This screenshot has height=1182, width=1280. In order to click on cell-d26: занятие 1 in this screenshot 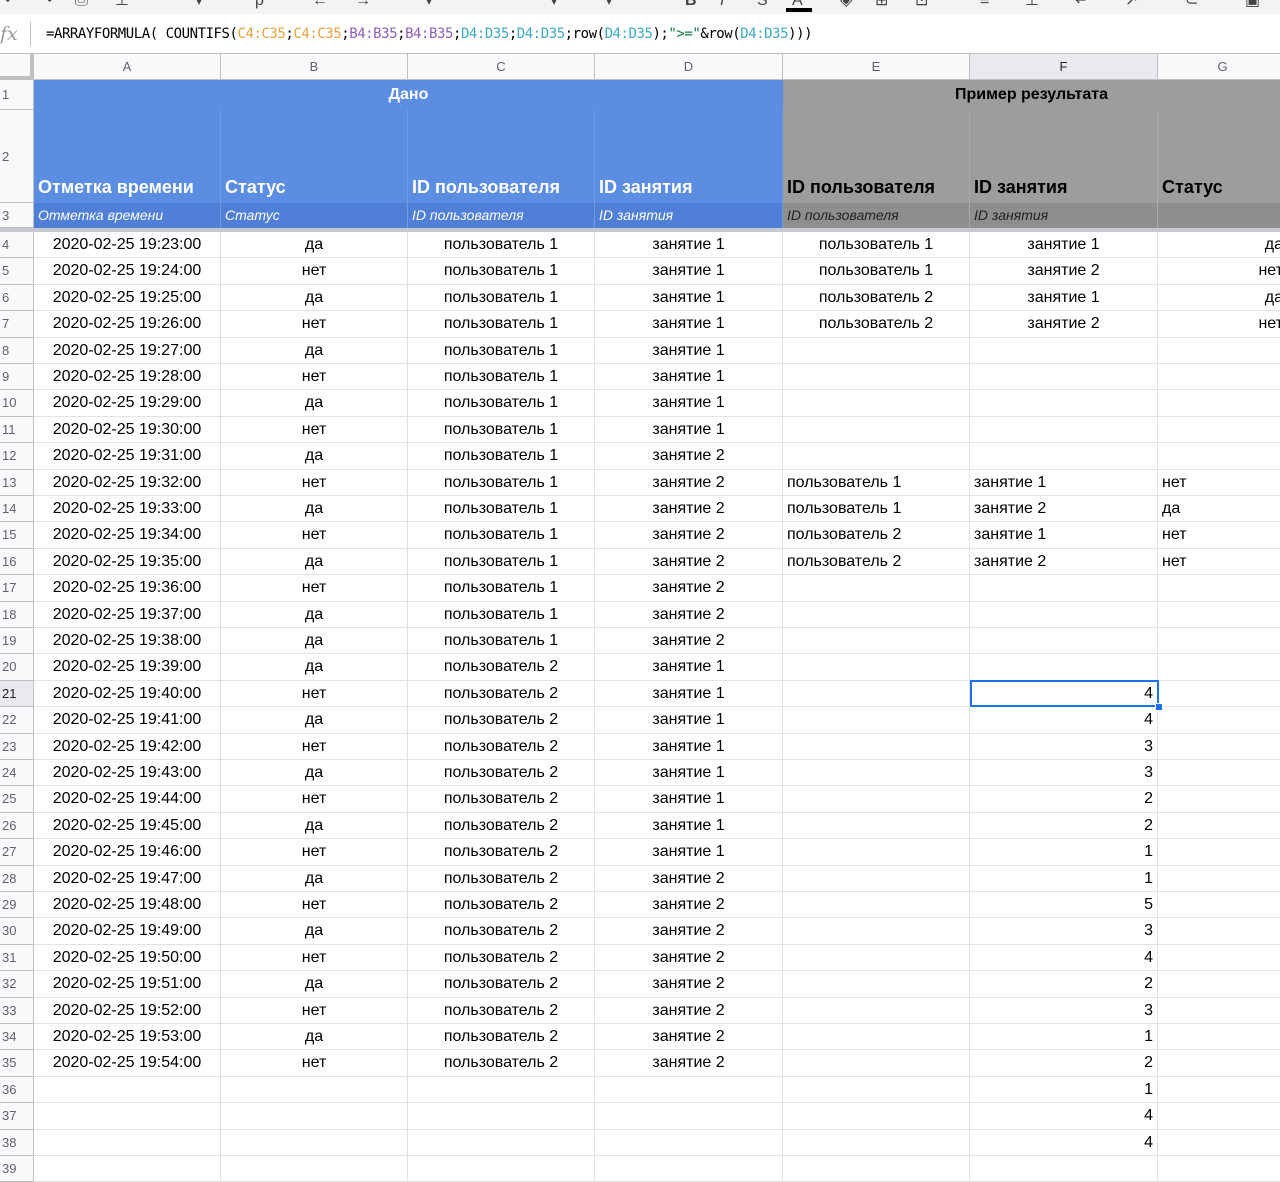, I will do `click(689, 826)`.